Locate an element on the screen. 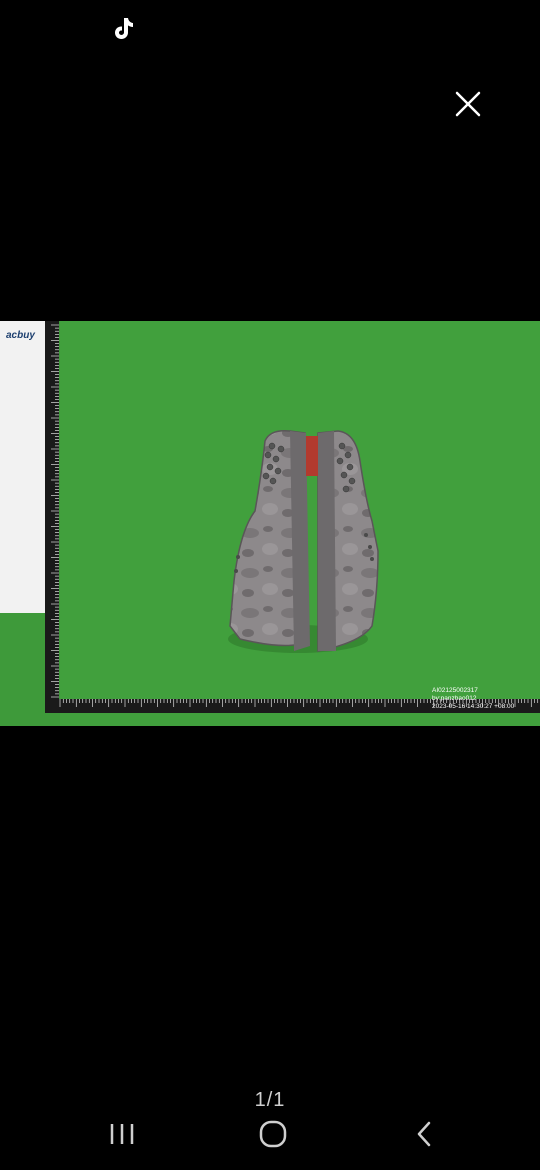 The height and width of the screenshot is (1170, 540). image-counter: 1/1 is located at coordinates (270, 1100).